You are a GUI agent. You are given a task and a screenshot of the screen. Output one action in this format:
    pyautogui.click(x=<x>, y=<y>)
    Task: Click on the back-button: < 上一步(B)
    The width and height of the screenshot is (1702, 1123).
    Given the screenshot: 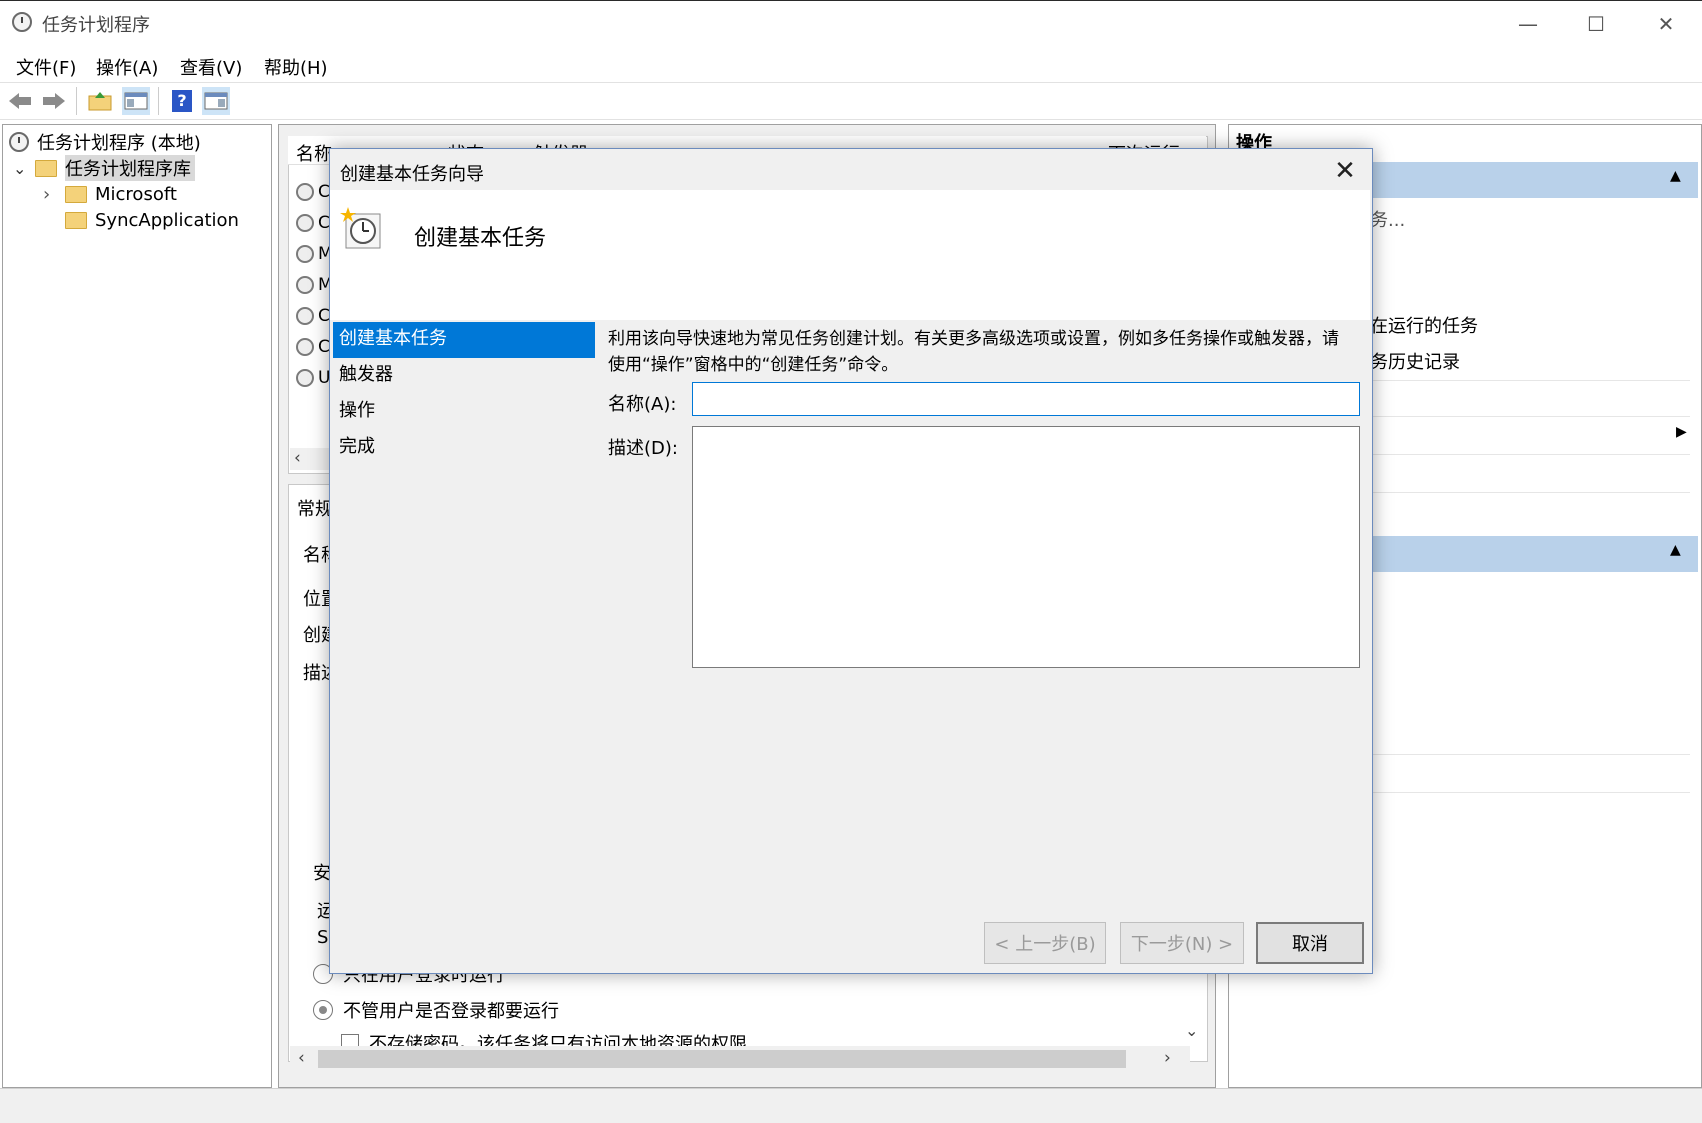 What is the action you would take?
    pyautogui.click(x=1045, y=943)
    